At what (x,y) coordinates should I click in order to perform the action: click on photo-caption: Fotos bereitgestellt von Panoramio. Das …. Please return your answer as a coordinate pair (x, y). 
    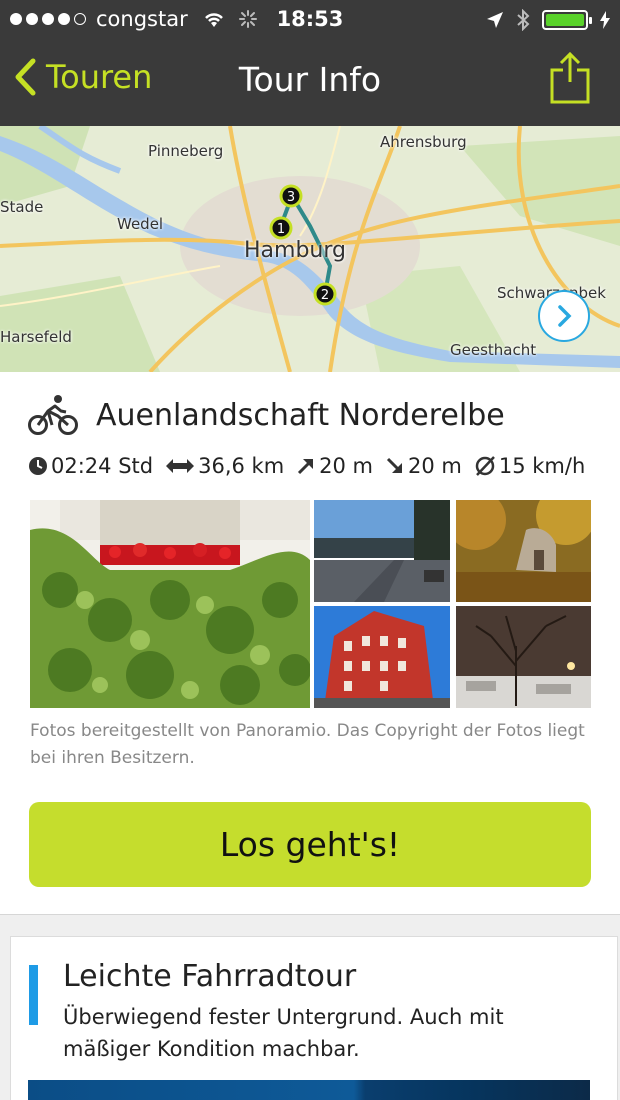
    Looking at the image, I should click on (307, 744).